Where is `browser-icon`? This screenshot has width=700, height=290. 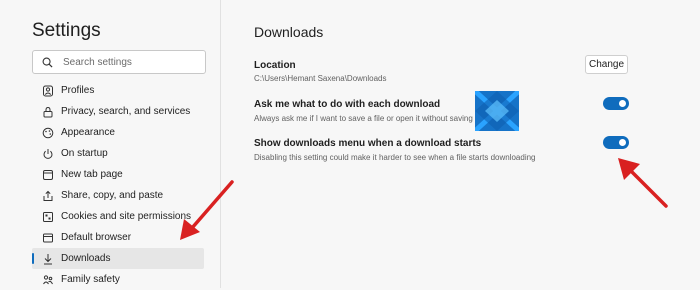
browser-icon is located at coordinates (48, 238).